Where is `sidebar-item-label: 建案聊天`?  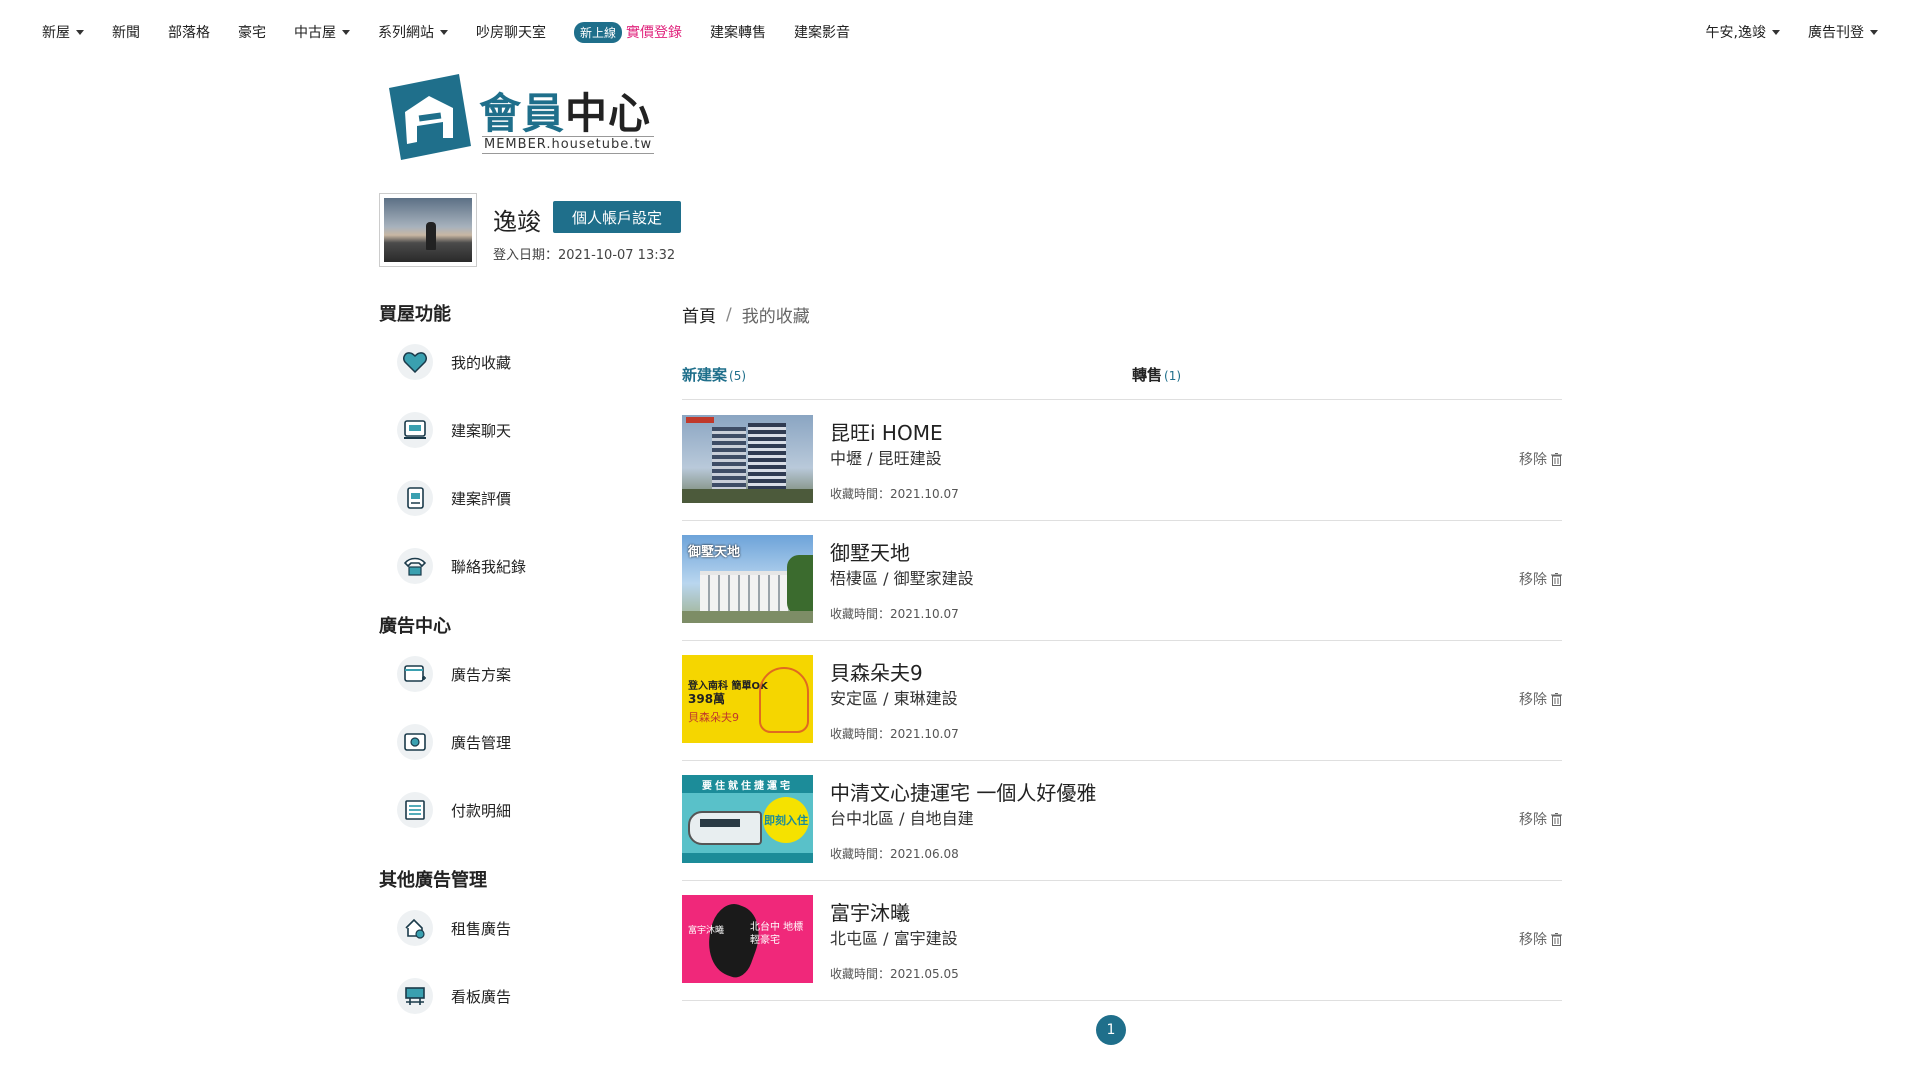
sidebar-item-label: 建案聊天 is located at coordinates (481, 430).